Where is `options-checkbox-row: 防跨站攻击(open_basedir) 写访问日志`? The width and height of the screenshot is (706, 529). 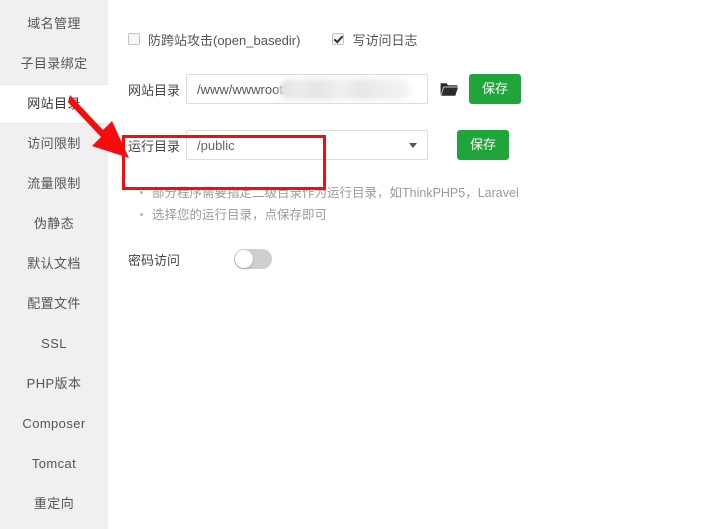
options-checkbox-row: 防跨站攻击(open_basedir) 写访问日志 is located at coordinates (417, 39).